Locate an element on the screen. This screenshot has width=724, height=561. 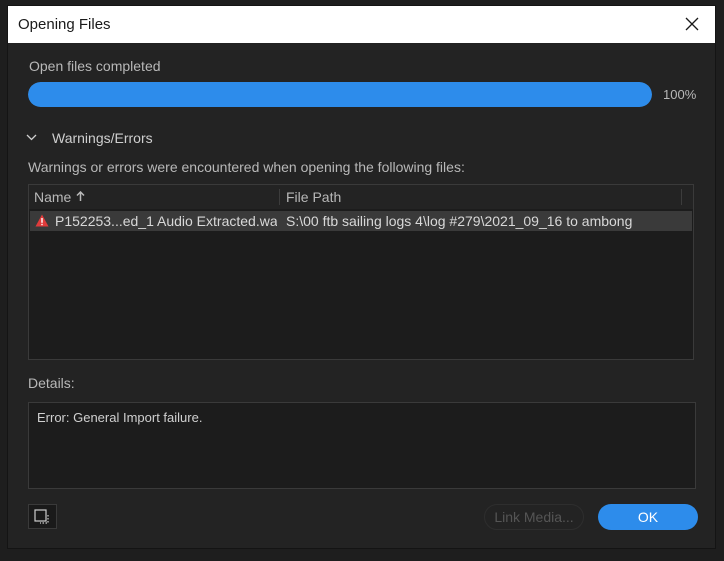
expand-view-button is located at coordinates (42, 516).